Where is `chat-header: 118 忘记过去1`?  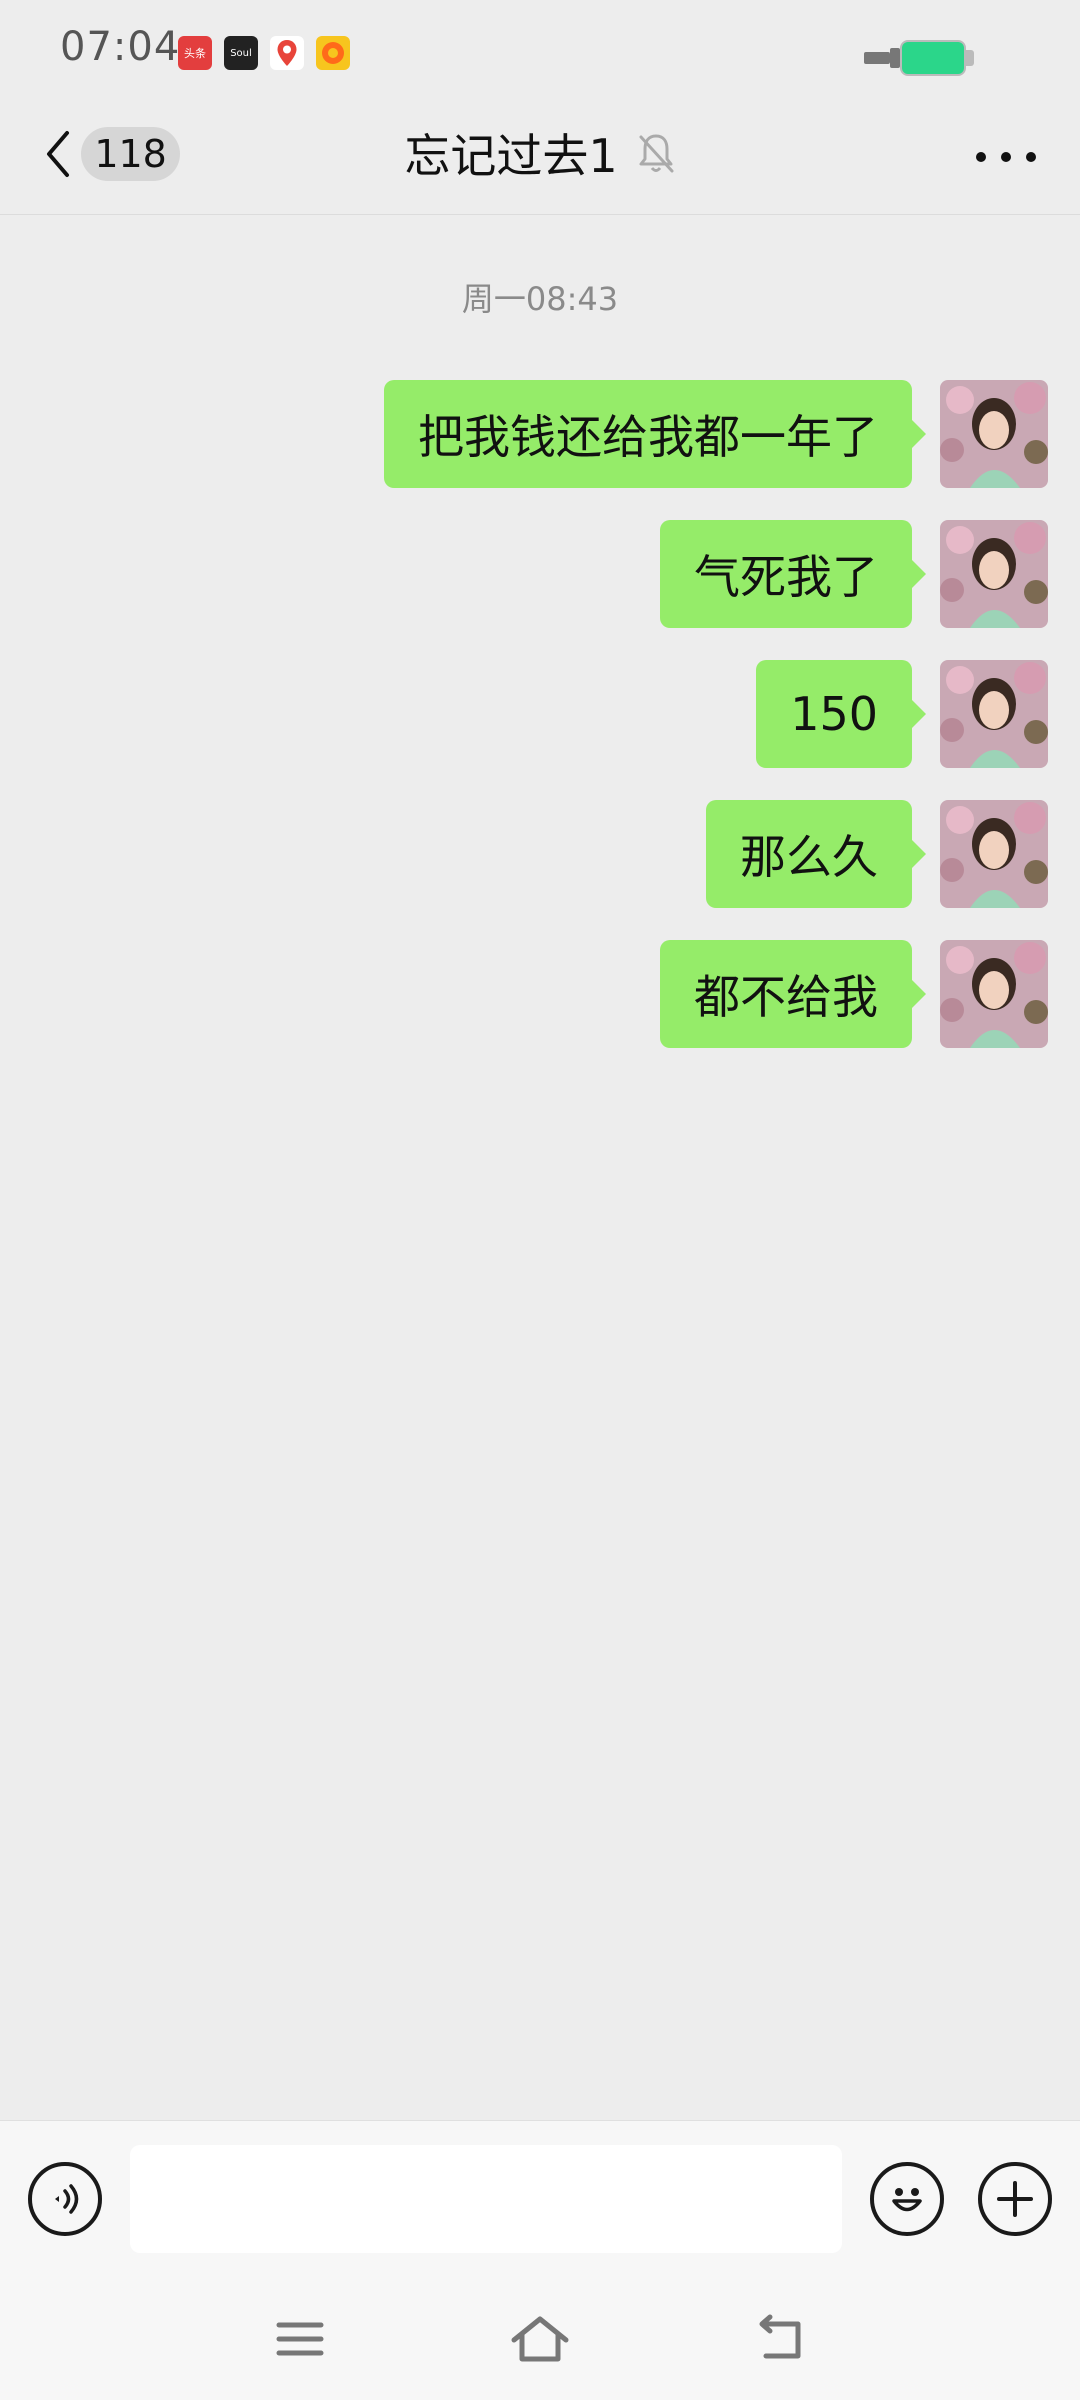 chat-header: 118 忘记过去1 is located at coordinates (540, 157).